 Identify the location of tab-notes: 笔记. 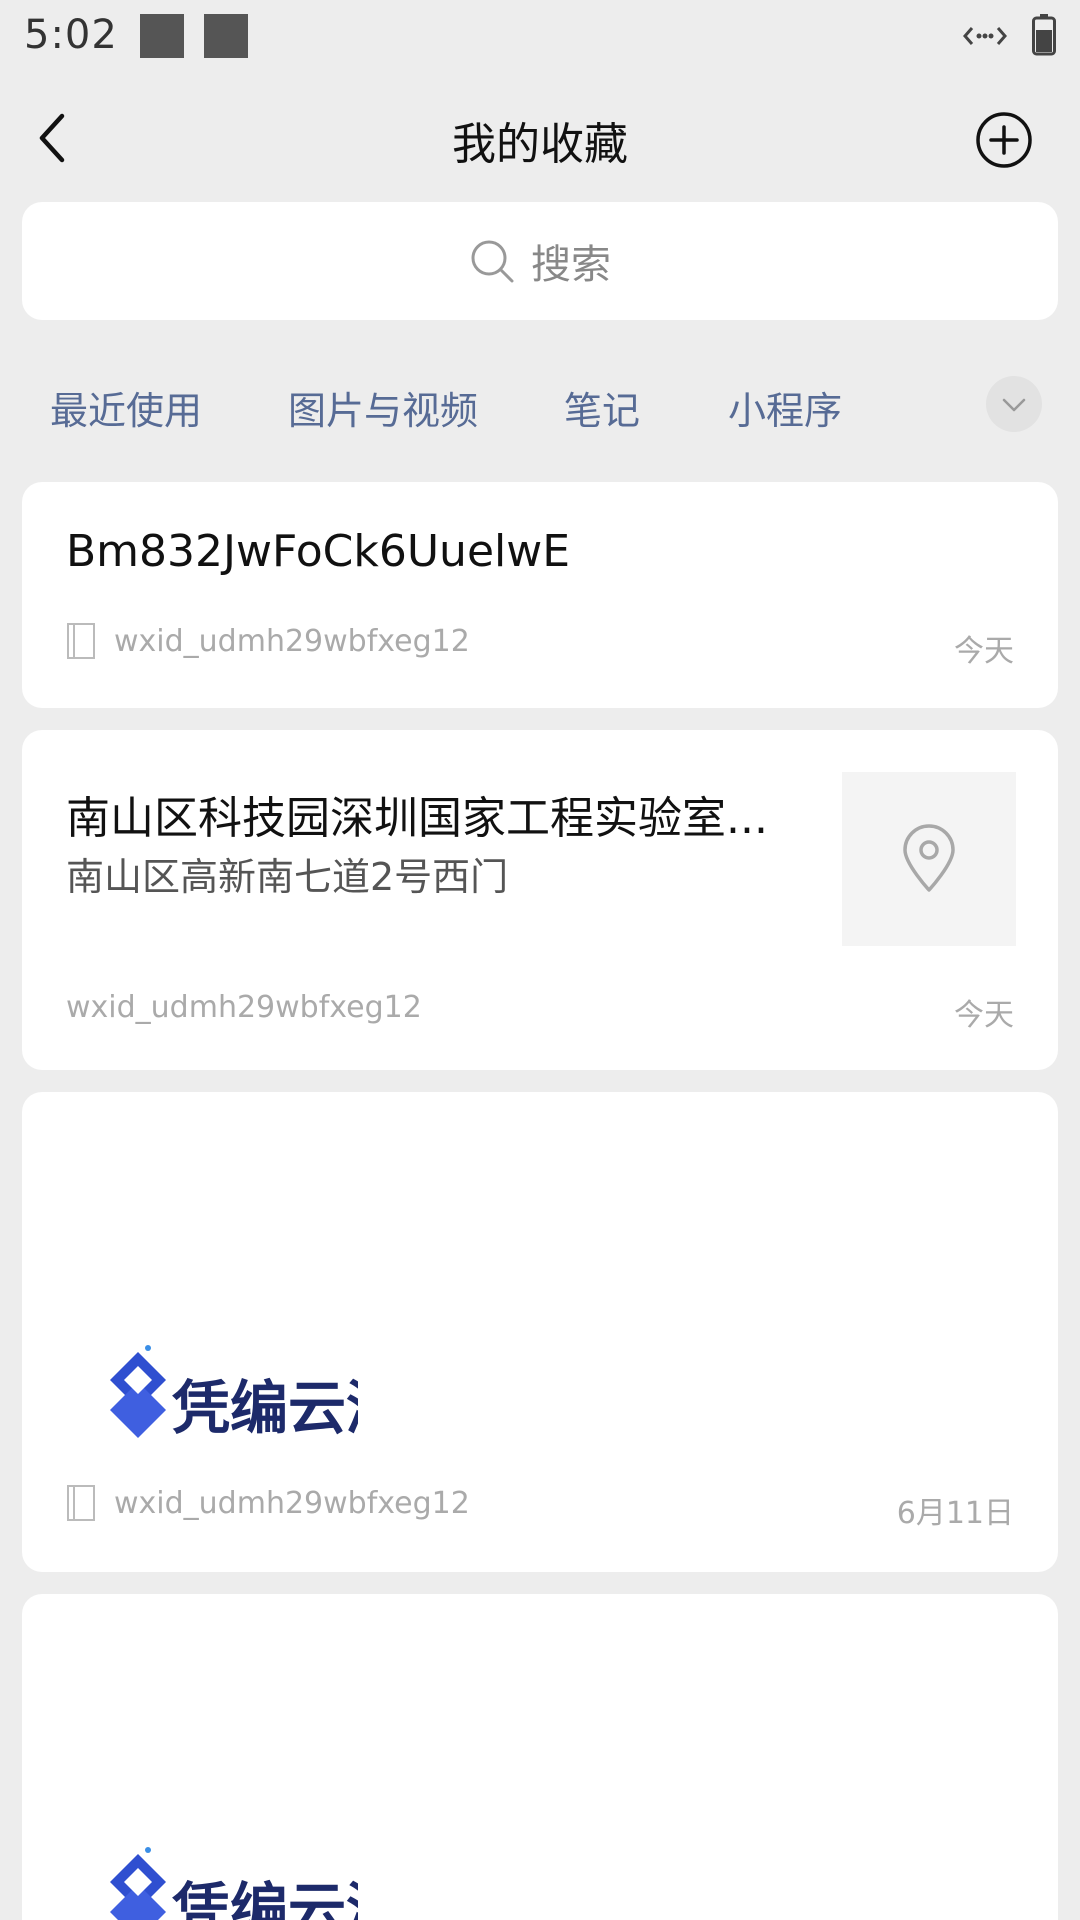
(602, 407).